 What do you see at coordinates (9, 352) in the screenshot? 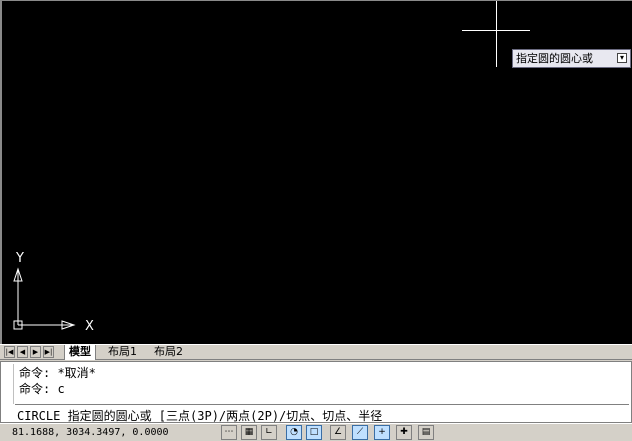
I see `first-tab-icon: |◀` at bounding box center [9, 352].